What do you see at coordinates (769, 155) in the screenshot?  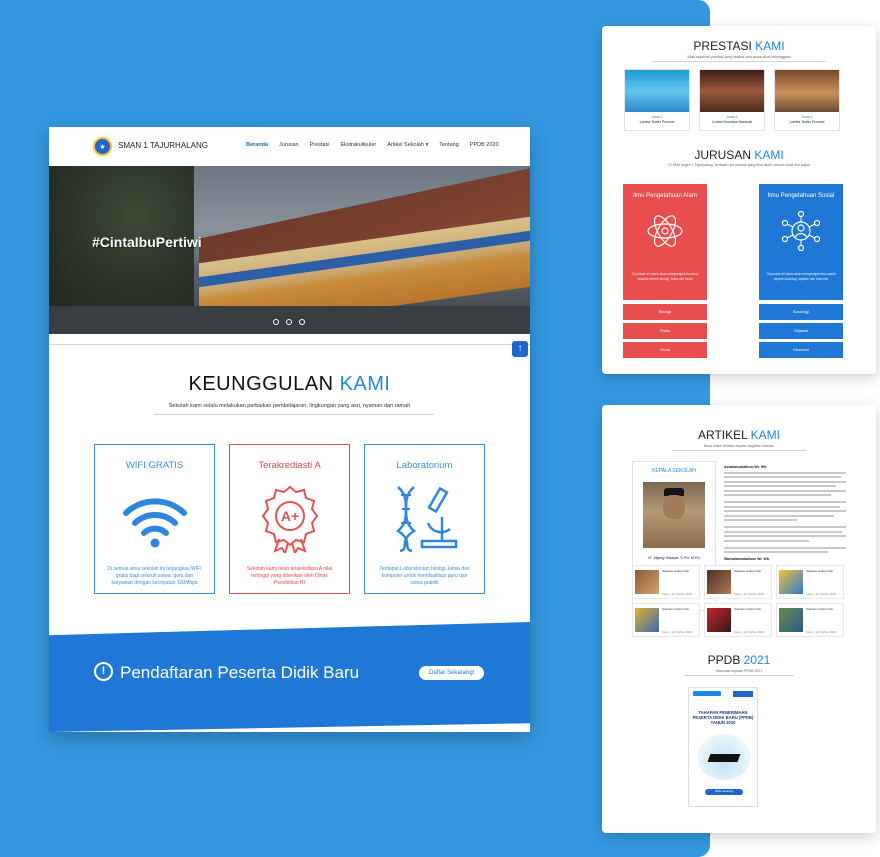 I see `jurusan-title-b: KAMI` at bounding box center [769, 155].